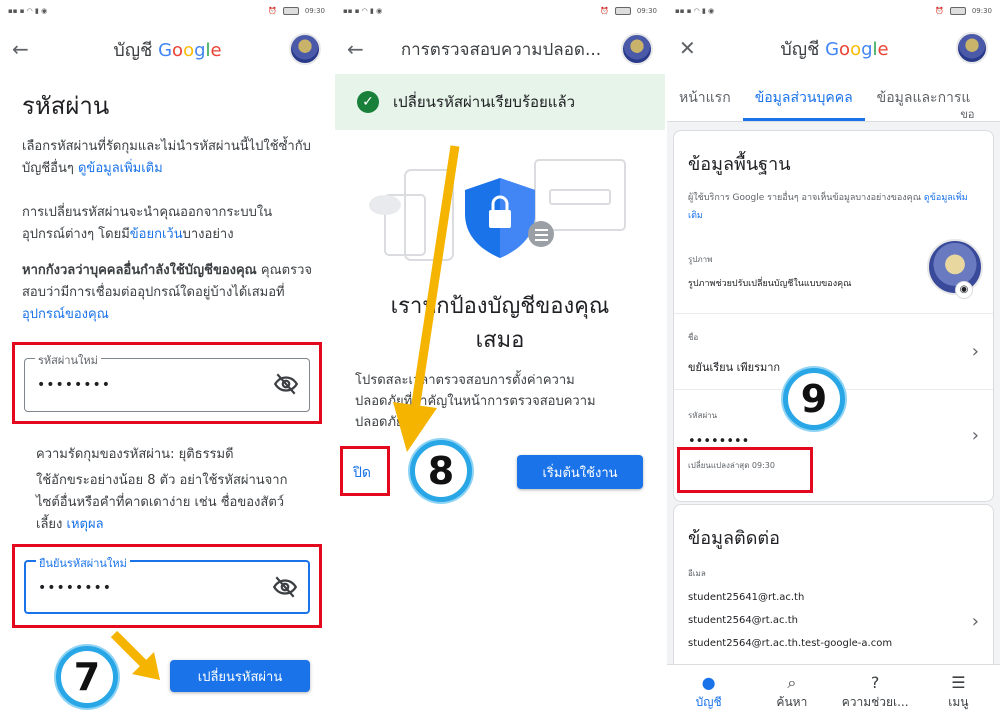  Describe the element at coordinates (362, 473) in the screenshot. I see `close-button: ปิด` at that location.